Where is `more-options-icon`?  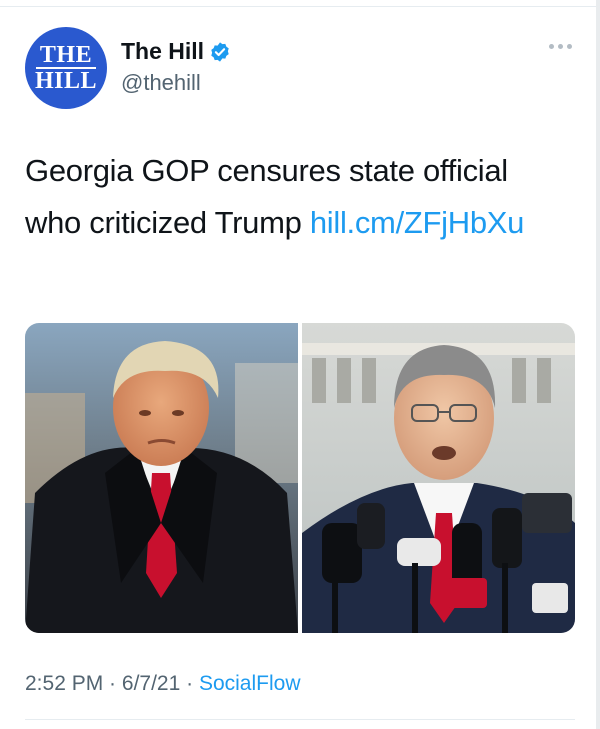 more-options-icon is located at coordinates (560, 46).